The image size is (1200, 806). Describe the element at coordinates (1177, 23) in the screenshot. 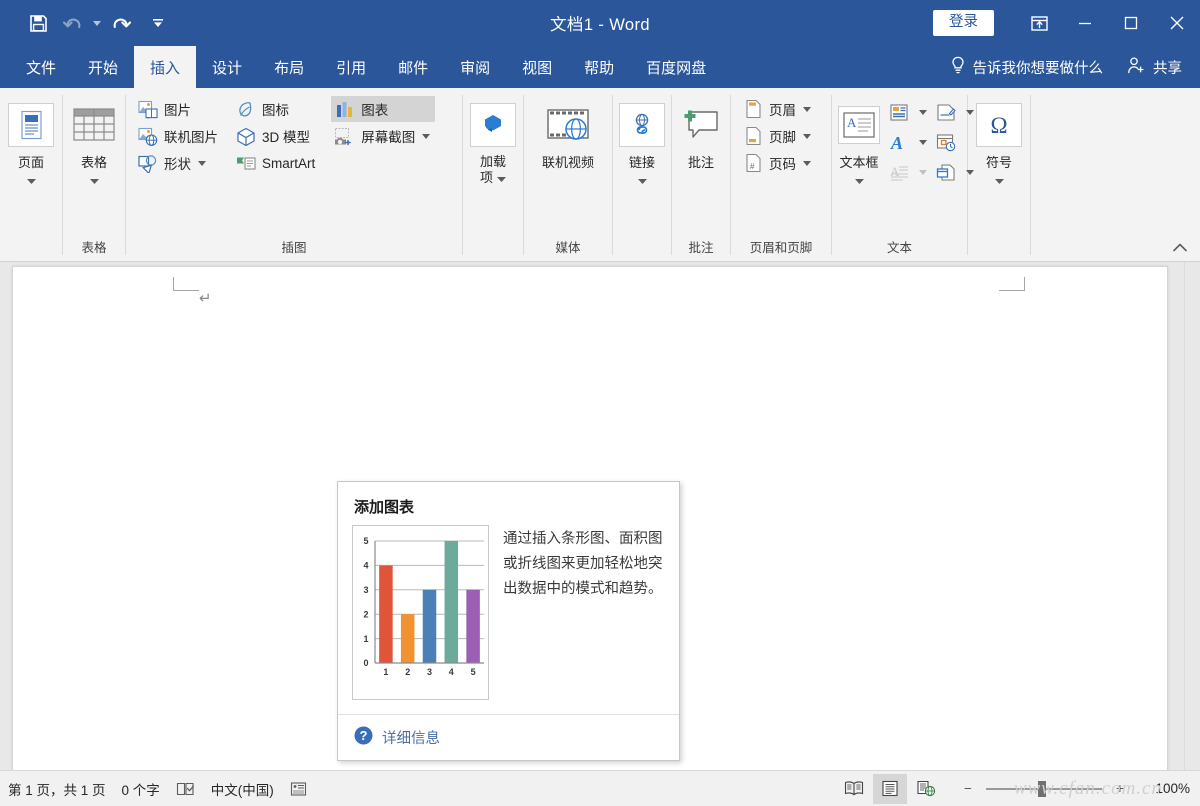

I see `close-button` at that location.